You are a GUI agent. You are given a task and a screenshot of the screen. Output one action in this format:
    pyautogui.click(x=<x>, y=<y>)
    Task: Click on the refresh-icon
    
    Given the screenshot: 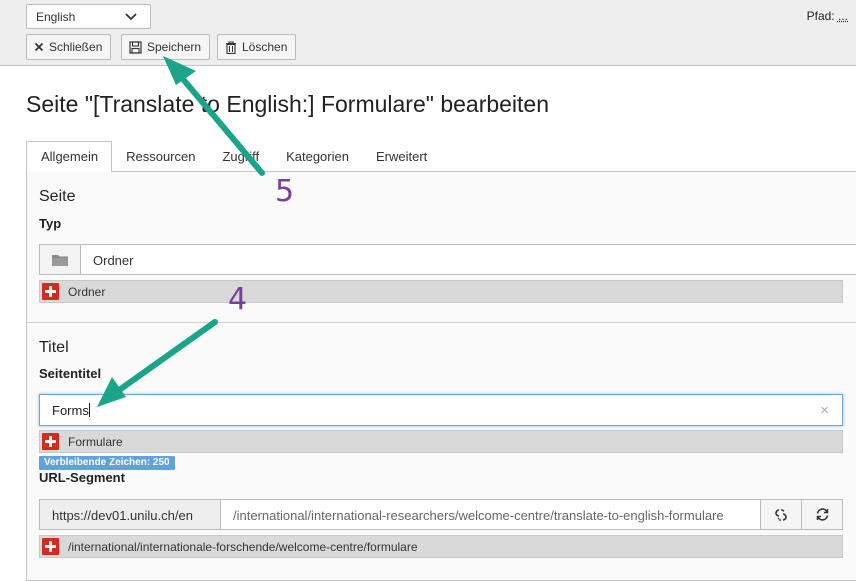 What is the action you would take?
    pyautogui.click(x=822, y=514)
    